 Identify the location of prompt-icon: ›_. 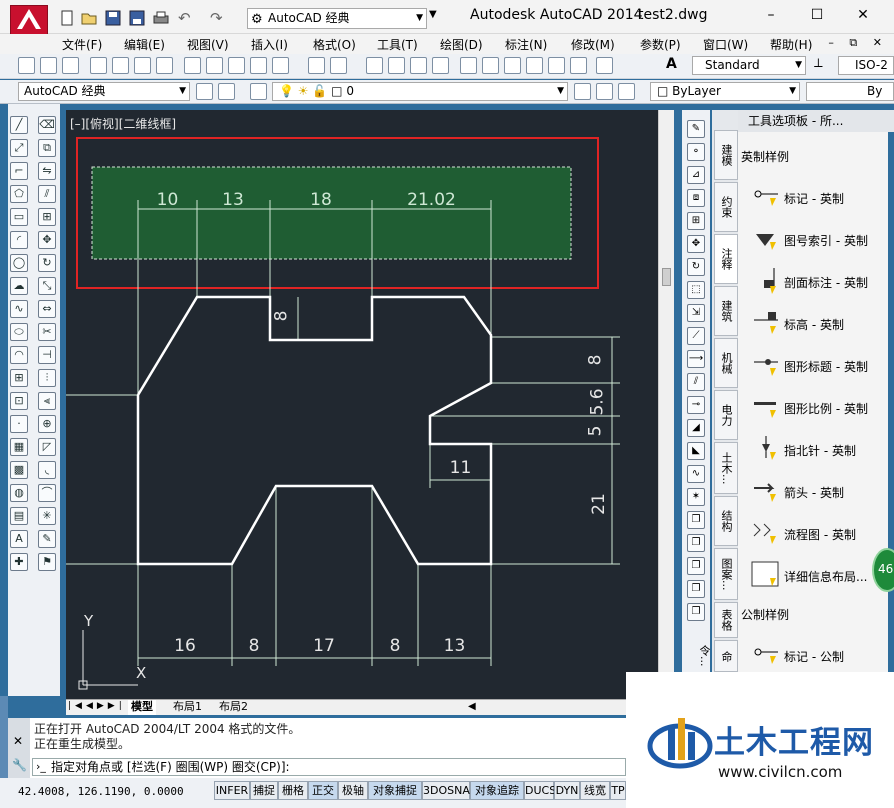
(41, 766).